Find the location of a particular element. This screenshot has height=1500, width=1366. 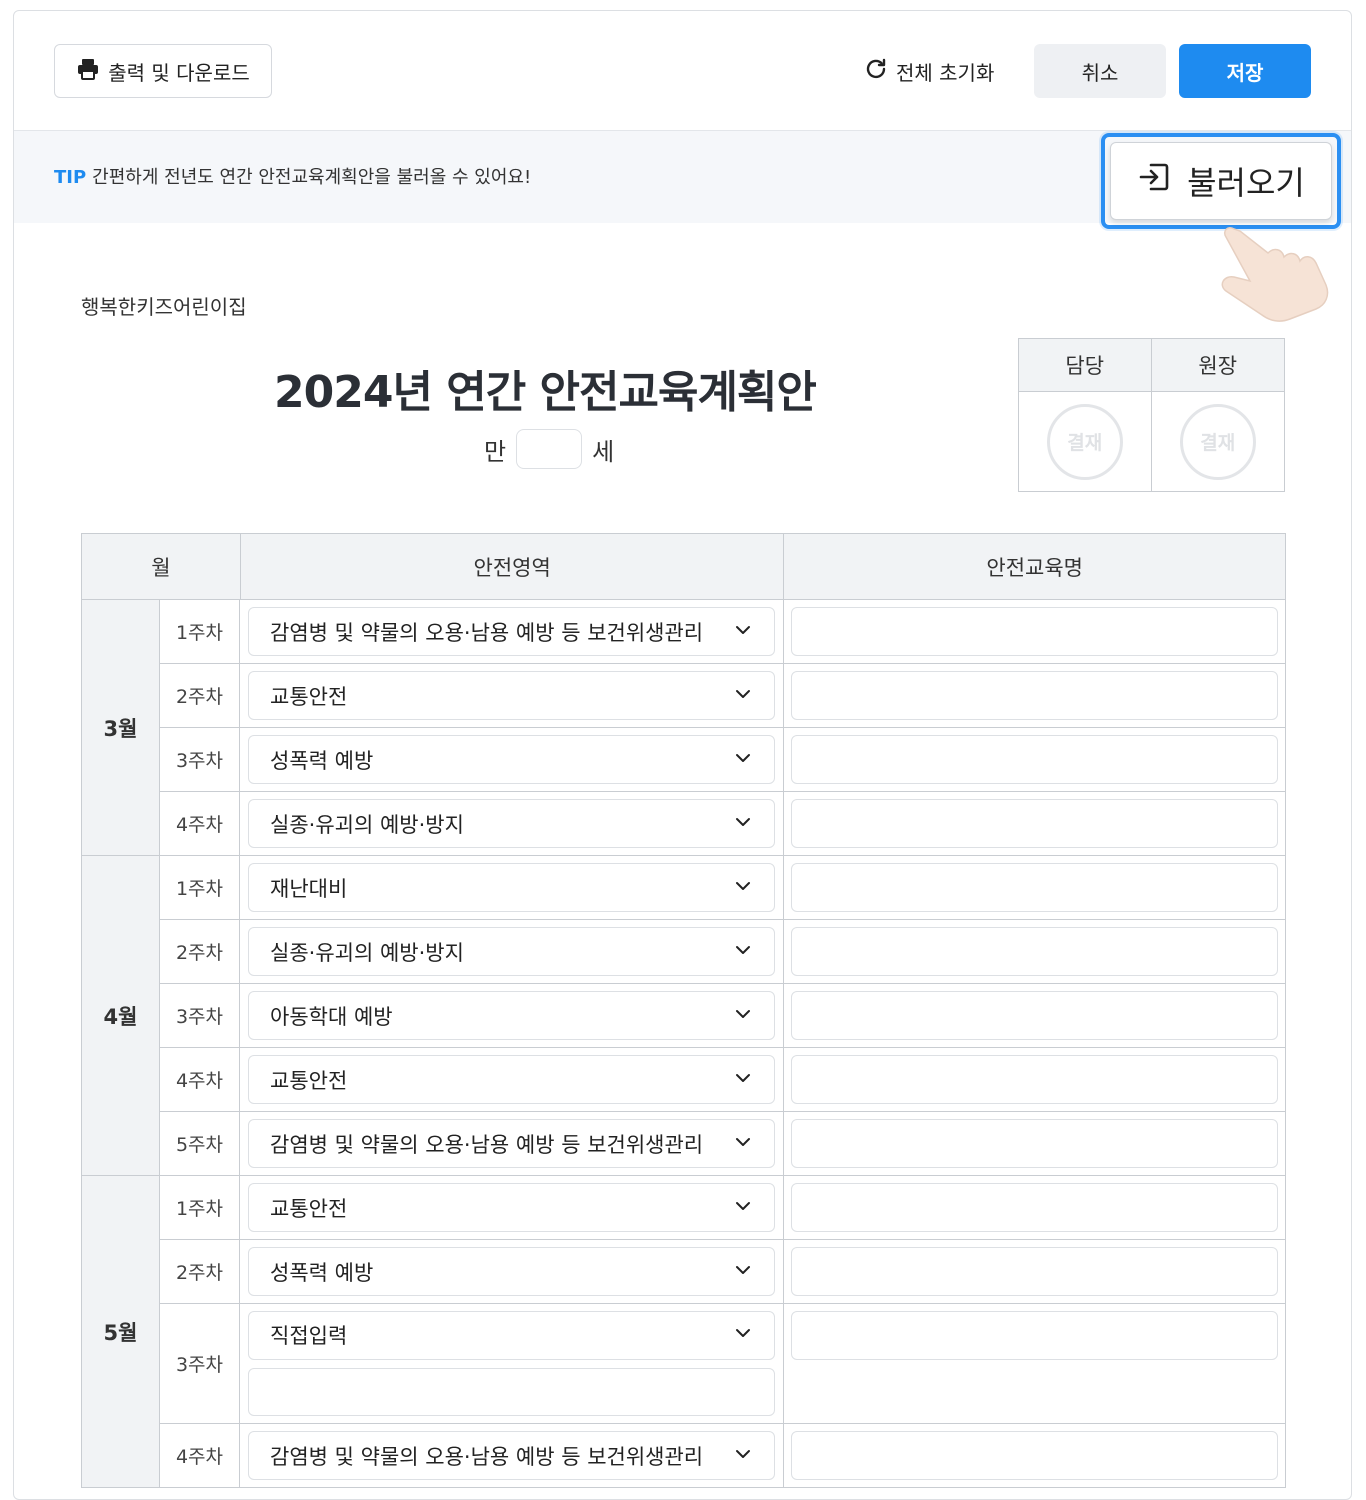

table-row: 1주차 재난대비 is located at coordinates (723, 888).